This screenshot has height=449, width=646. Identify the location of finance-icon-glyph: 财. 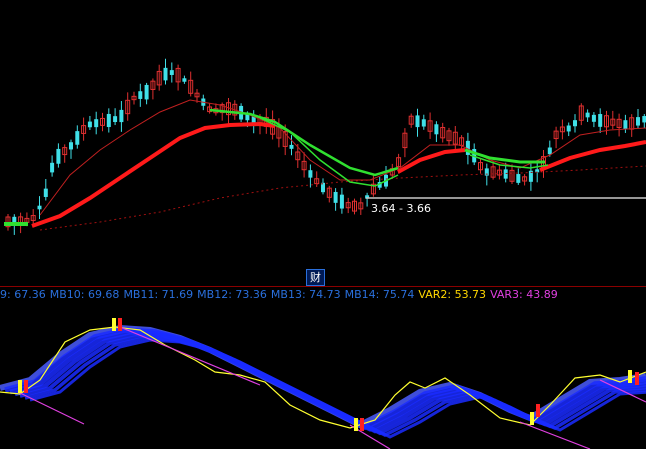
(315, 277).